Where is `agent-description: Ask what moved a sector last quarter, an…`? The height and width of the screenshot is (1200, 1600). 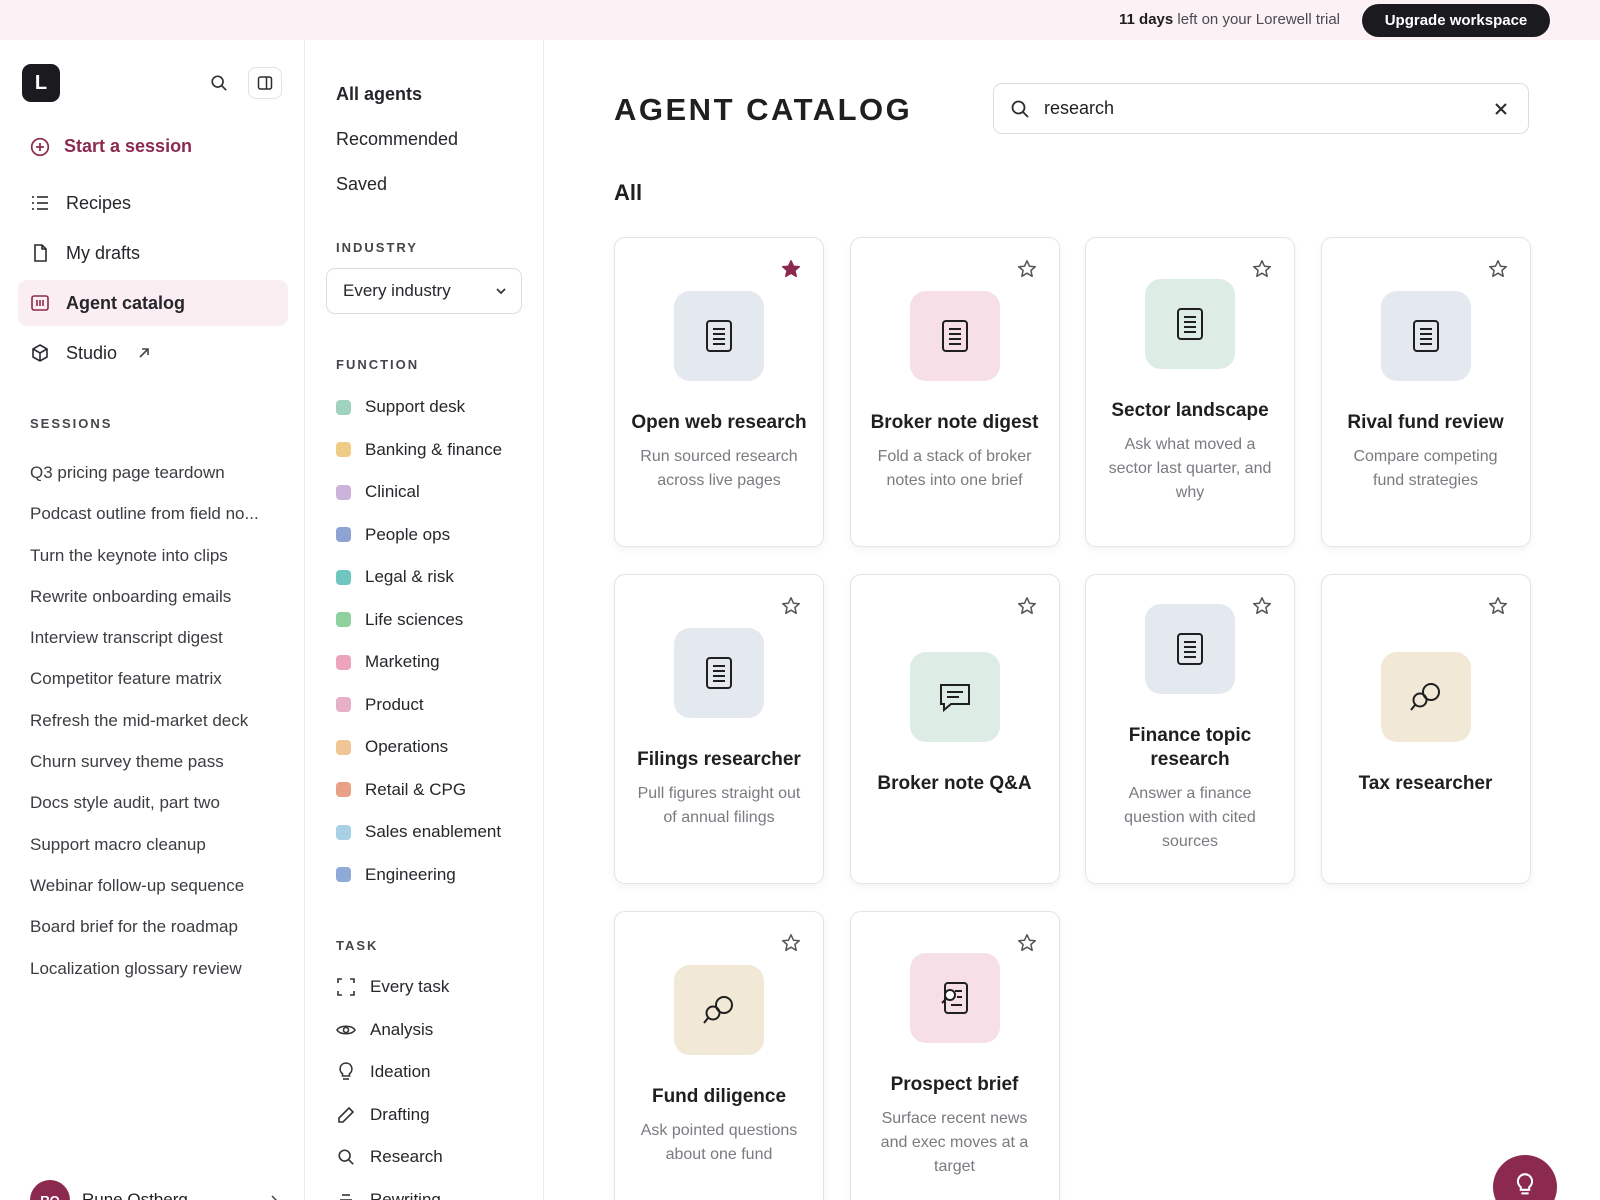
agent-description: Ask what moved a sector last quarter, an… is located at coordinates (1190, 468).